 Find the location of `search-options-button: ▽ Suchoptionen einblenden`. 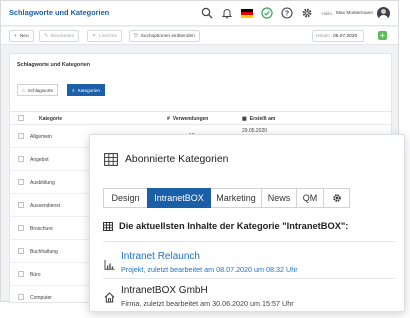

search-options-button: ▽ Suchoptionen einblenden is located at coordinates (164, 36).